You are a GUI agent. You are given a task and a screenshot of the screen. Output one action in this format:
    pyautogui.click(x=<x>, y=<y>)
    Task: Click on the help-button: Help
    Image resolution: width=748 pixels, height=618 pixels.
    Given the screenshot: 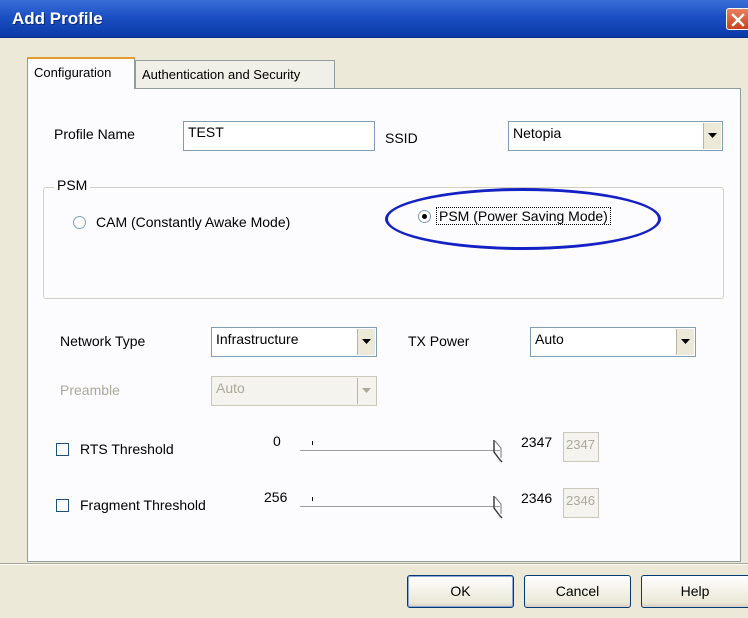 What is the action you would take?
    pyautogui.click(x=694, y=591)
    